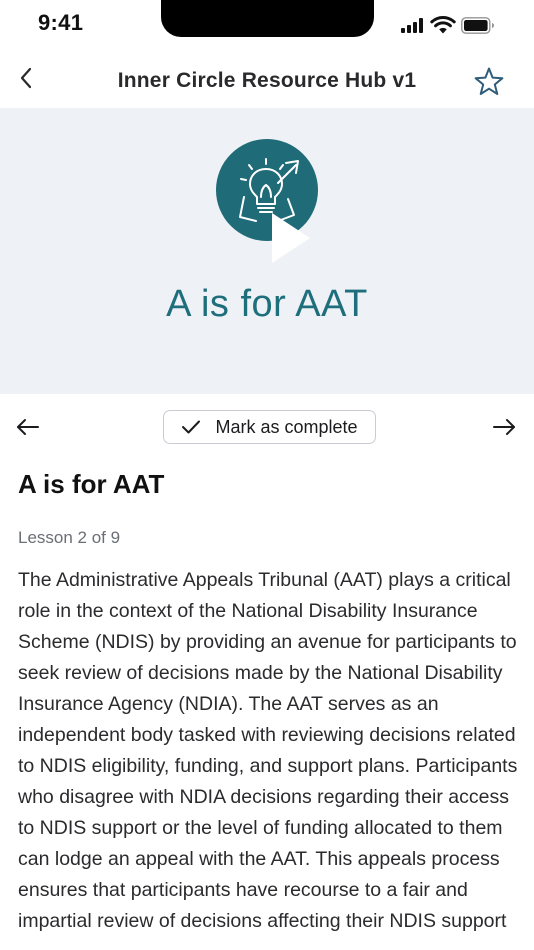 The width and height of the screenshot is (534, 950). What do you see at coordinates (267, 304) in the screenshot?
I see `video-title: A is for AAT` at bounding box center [267, 304].